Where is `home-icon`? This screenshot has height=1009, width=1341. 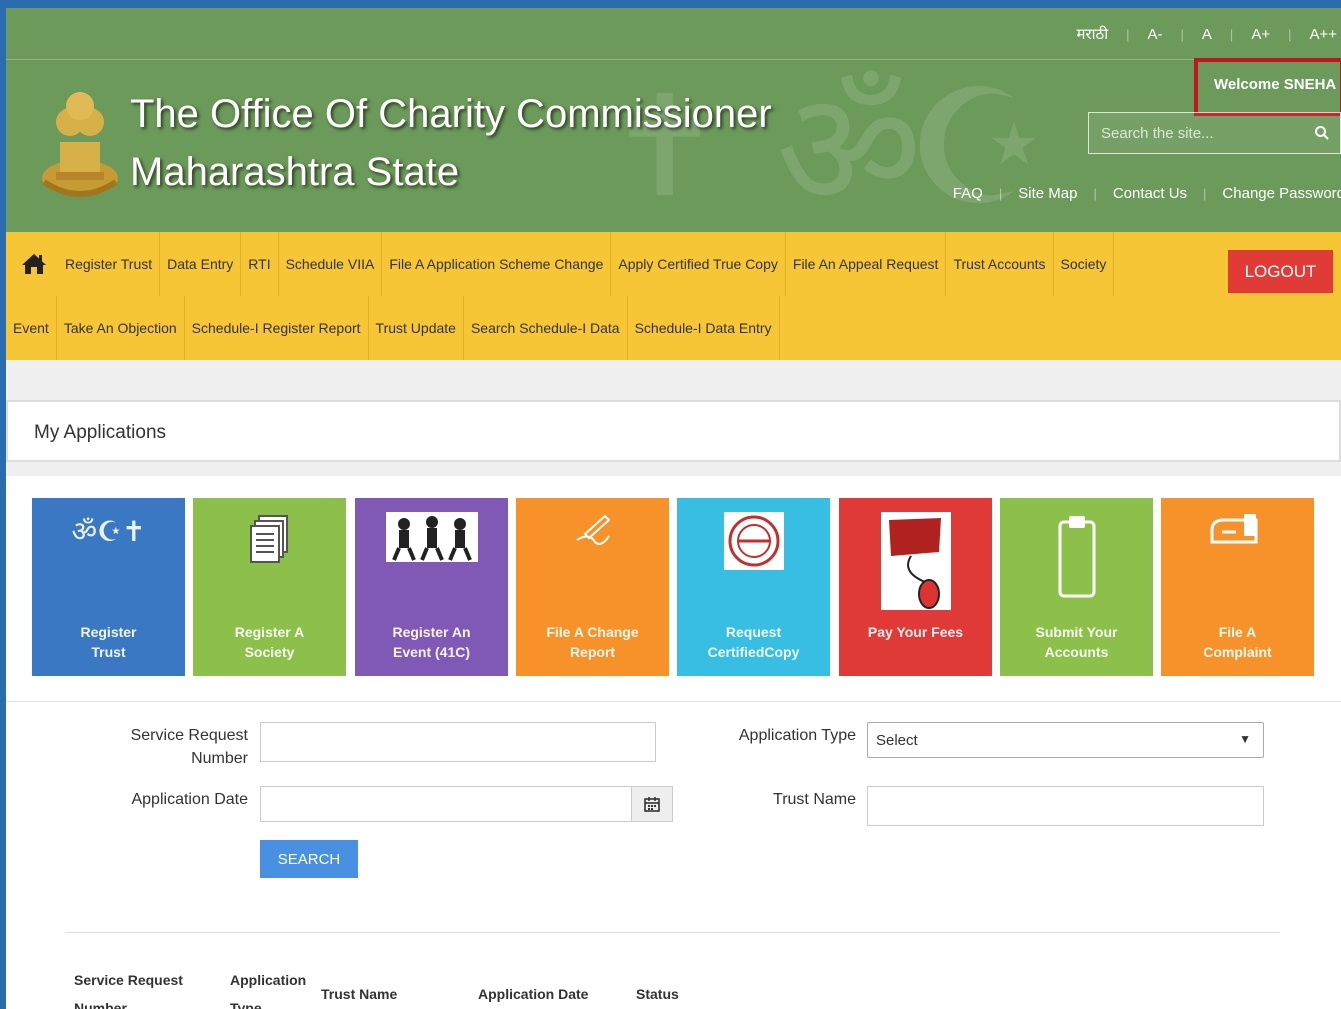
home-icon is located at coordinates (34, 264).